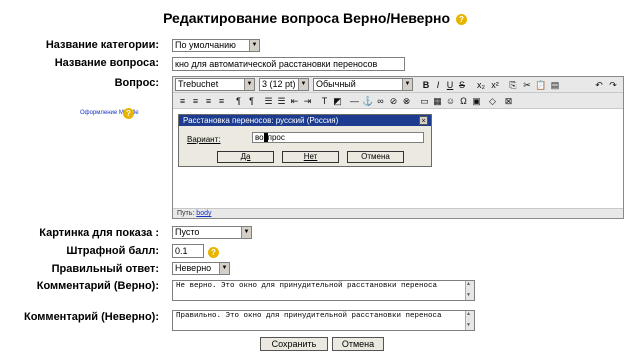 Image resolution: width=630 pixels, height=353 pixels. Describe the element at coordinates (212, 232) in the screenshot. I see `image-select: Пусто ▼` at that location.